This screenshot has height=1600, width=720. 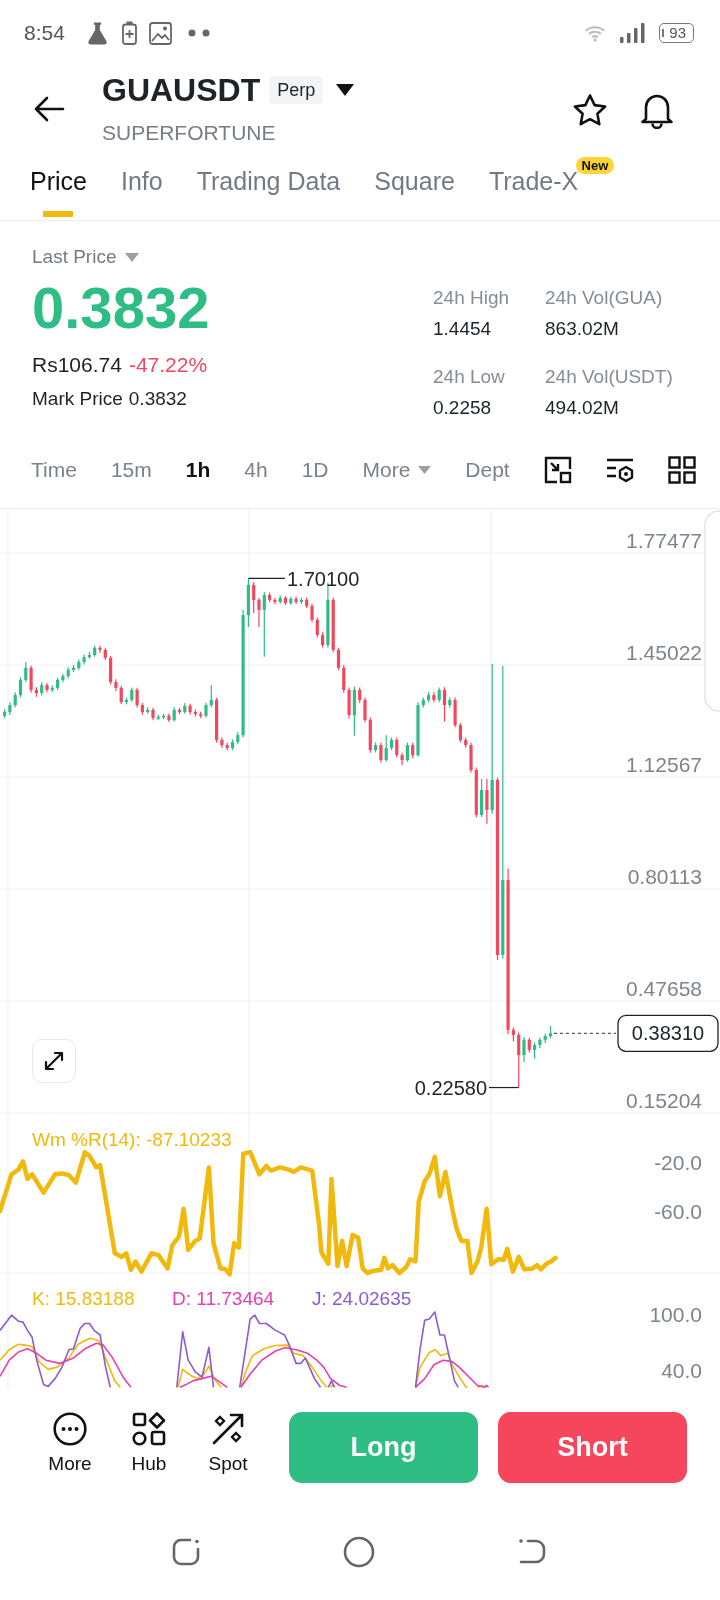 What do you see at coordinates (595, 33) in the screenshot?
I see `wifi-icon` at bounding box center [595, 33].